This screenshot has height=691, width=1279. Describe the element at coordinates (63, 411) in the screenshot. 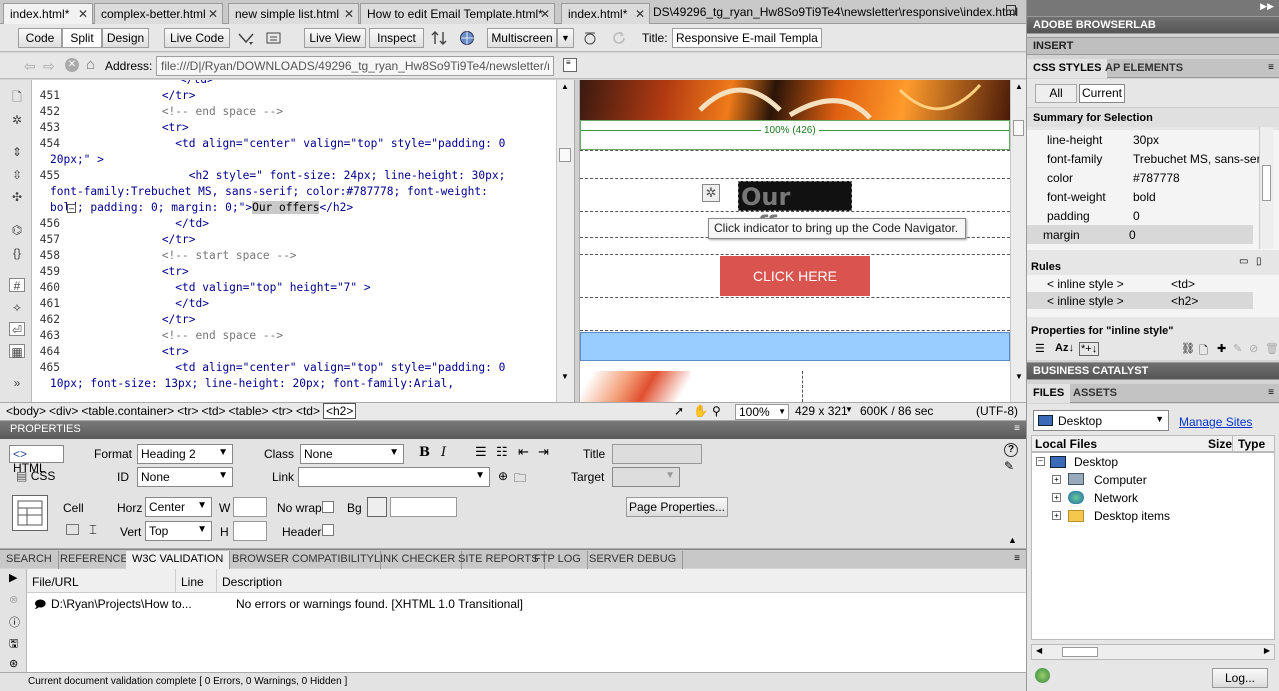

I see `tag-selector-item: <div>` at that location.